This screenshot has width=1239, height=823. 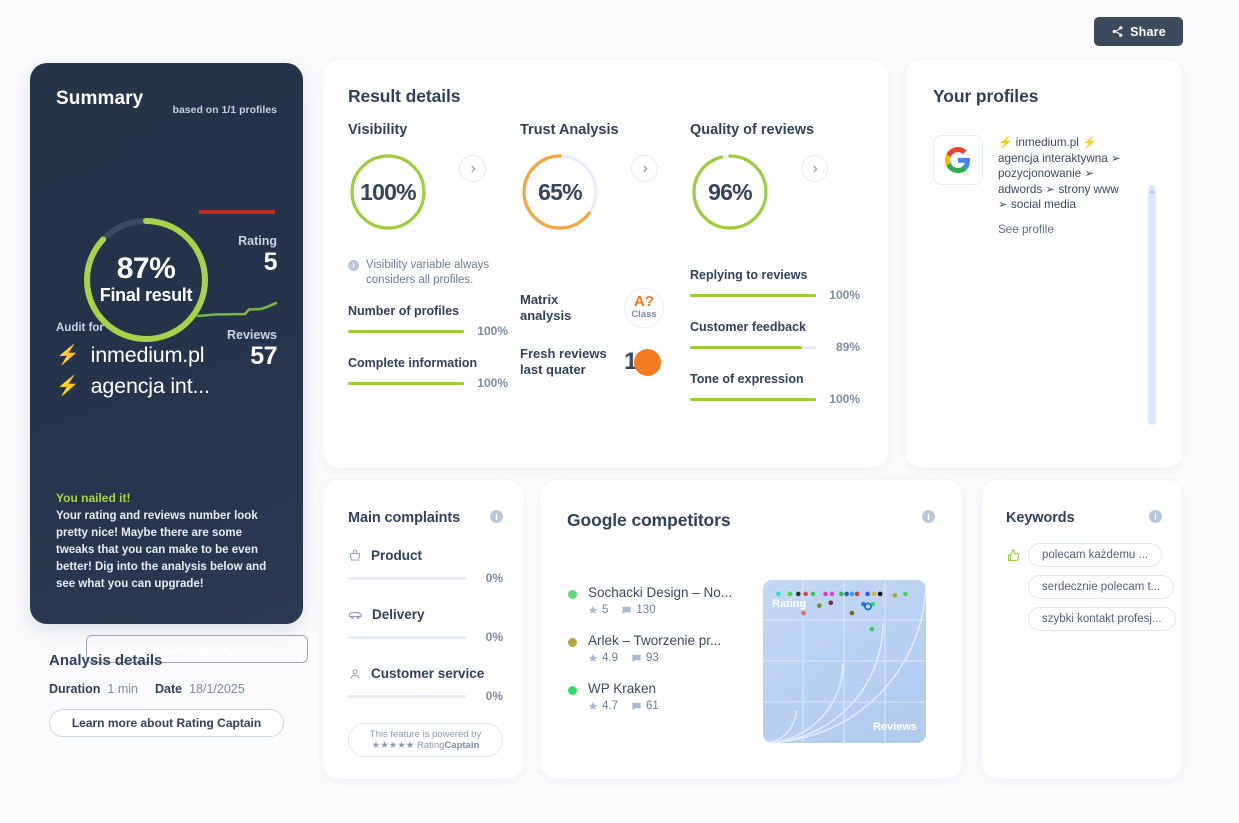 What do you see at coordinates (257, 241) in the screenshot?
I see `rating-label: Rating` at bounding box center [257, 241].